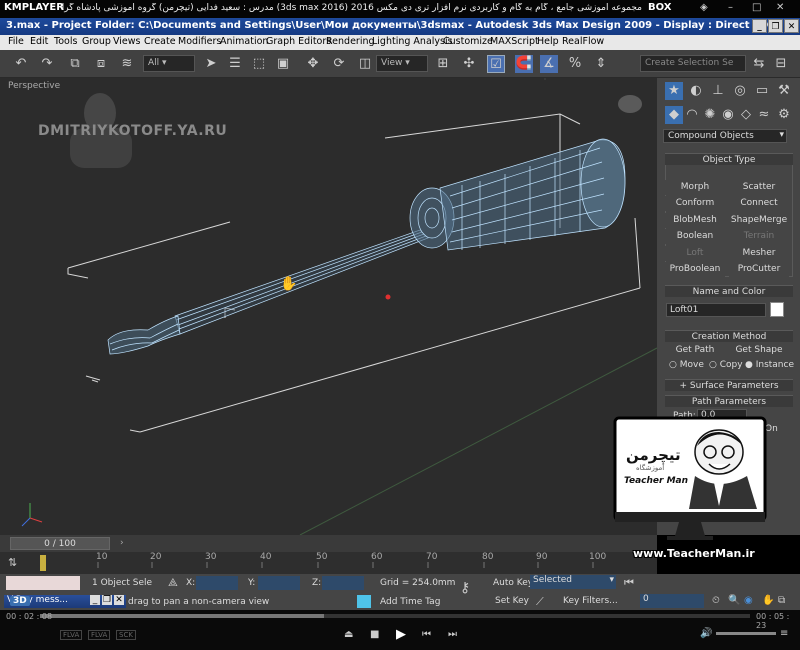 The width and height of the screenshot is (800, 650). I want to click on boolean-button: Boolean, so click(695, 236).